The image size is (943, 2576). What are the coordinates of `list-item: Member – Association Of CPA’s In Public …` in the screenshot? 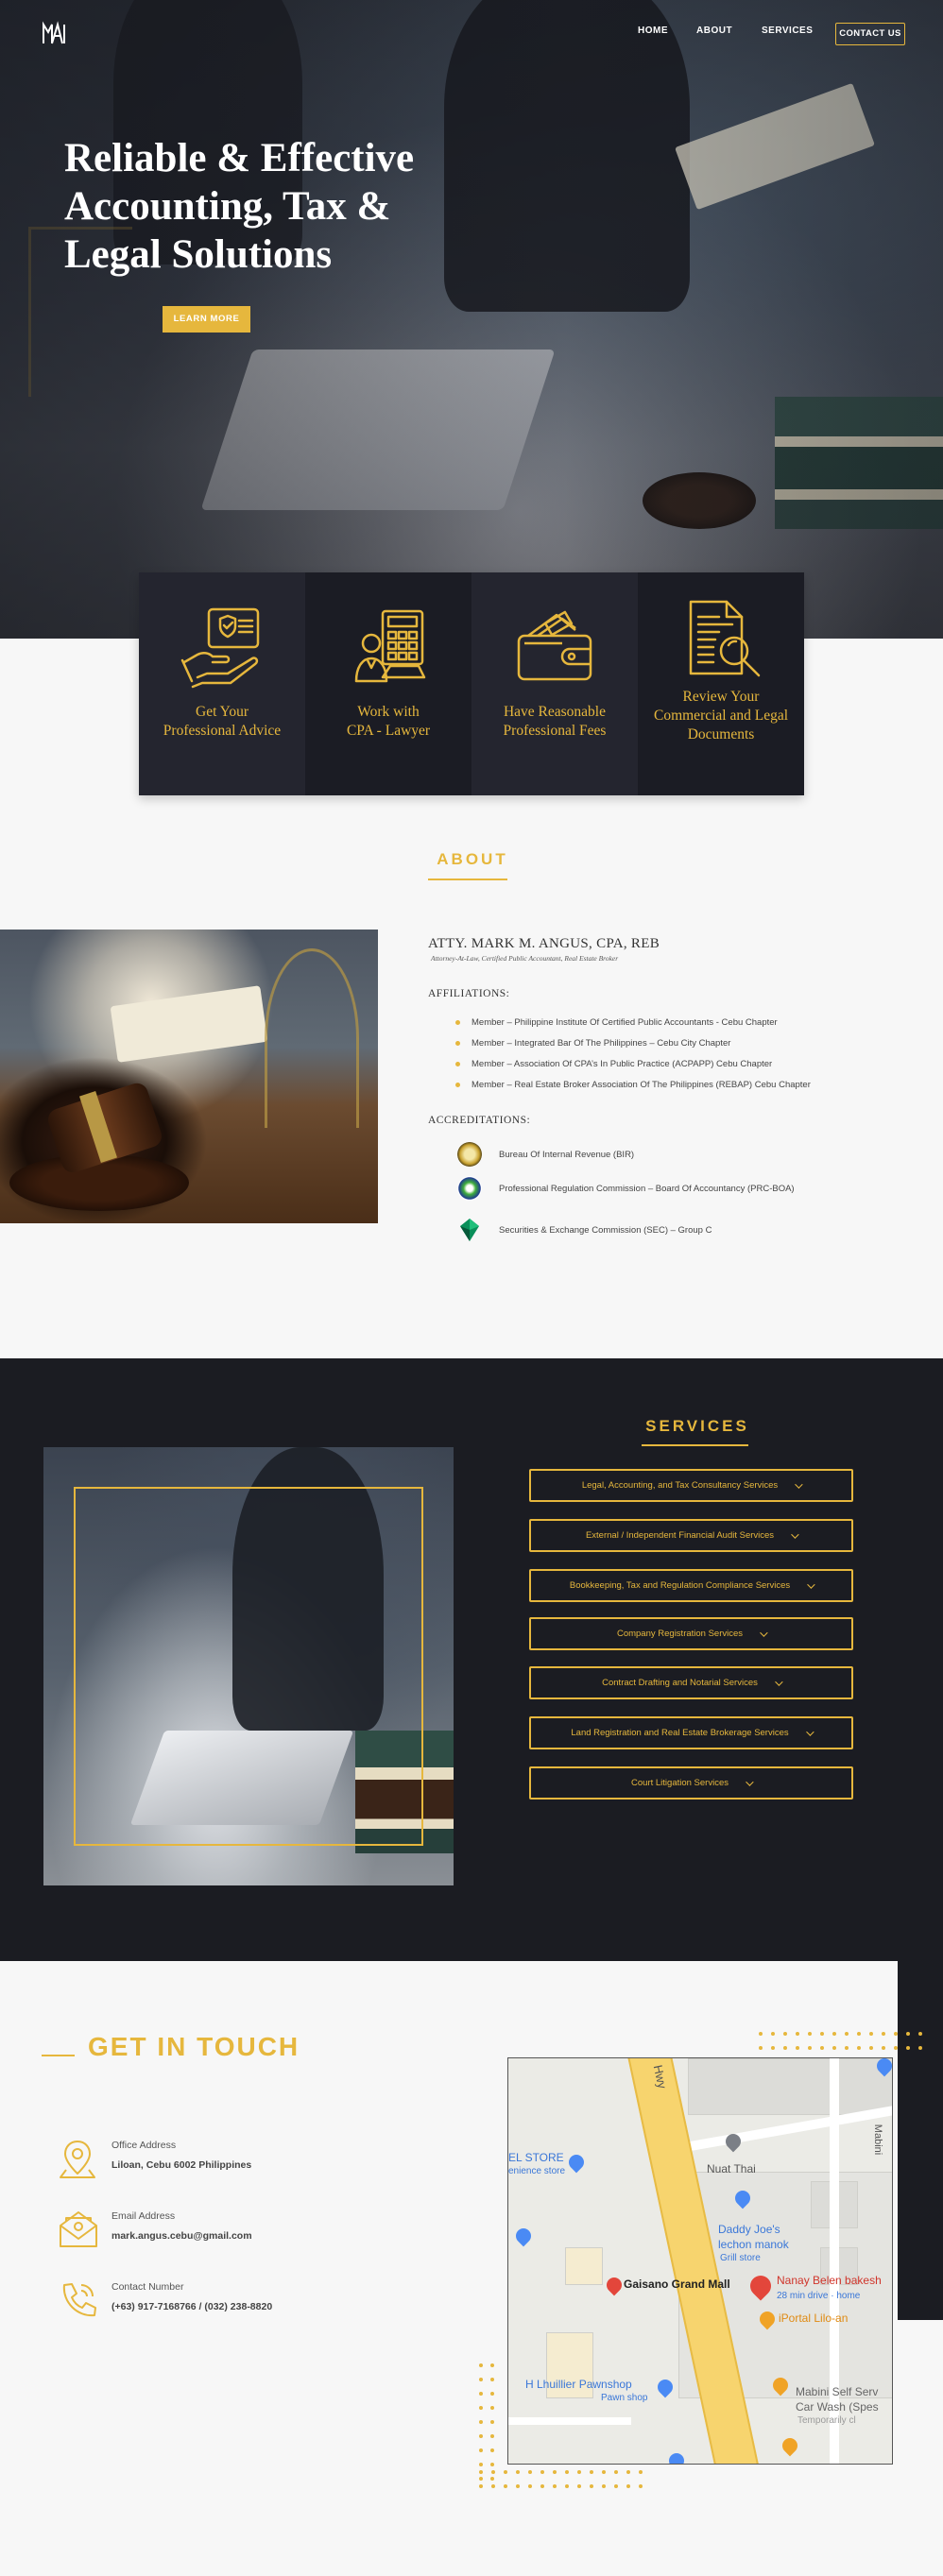 It's located at (633, 1069).